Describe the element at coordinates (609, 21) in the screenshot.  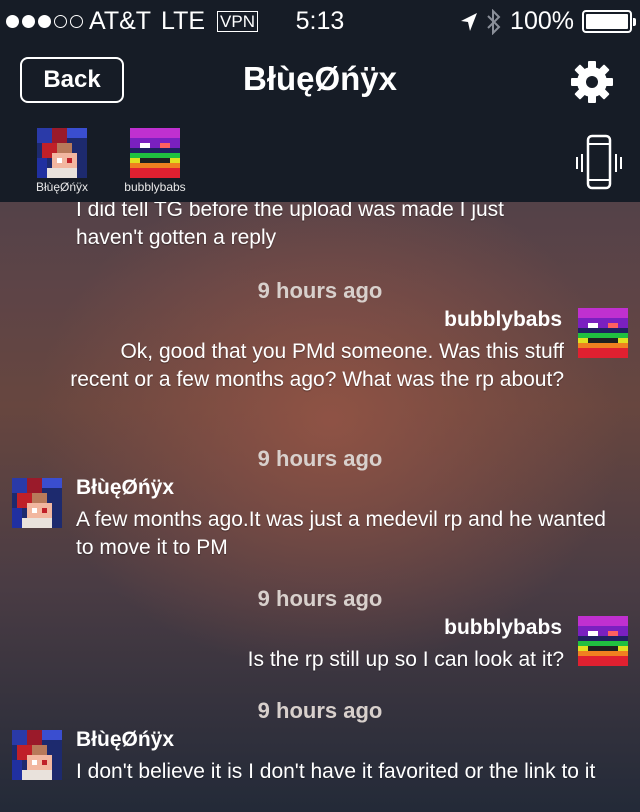
I see `battery-icon` at that location.